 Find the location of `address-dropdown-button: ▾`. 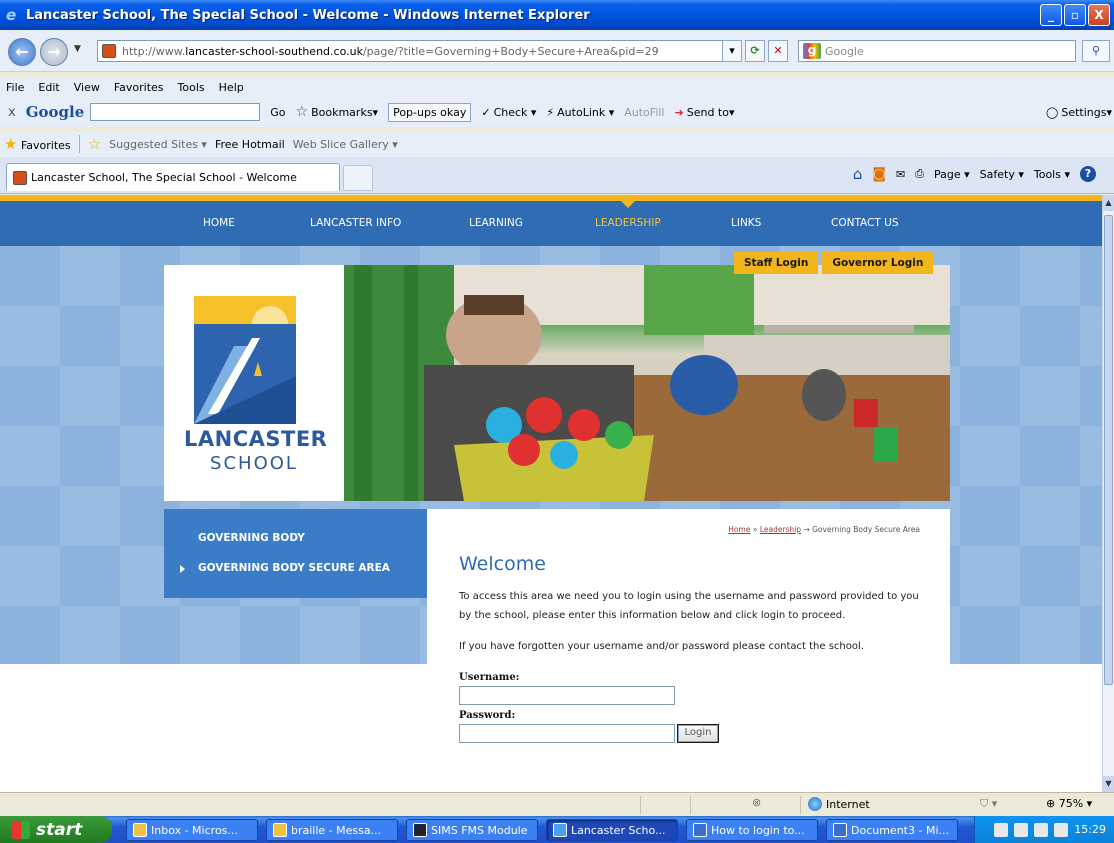

address-dropdown-button: ▾ is located at coordinates (732, 51).